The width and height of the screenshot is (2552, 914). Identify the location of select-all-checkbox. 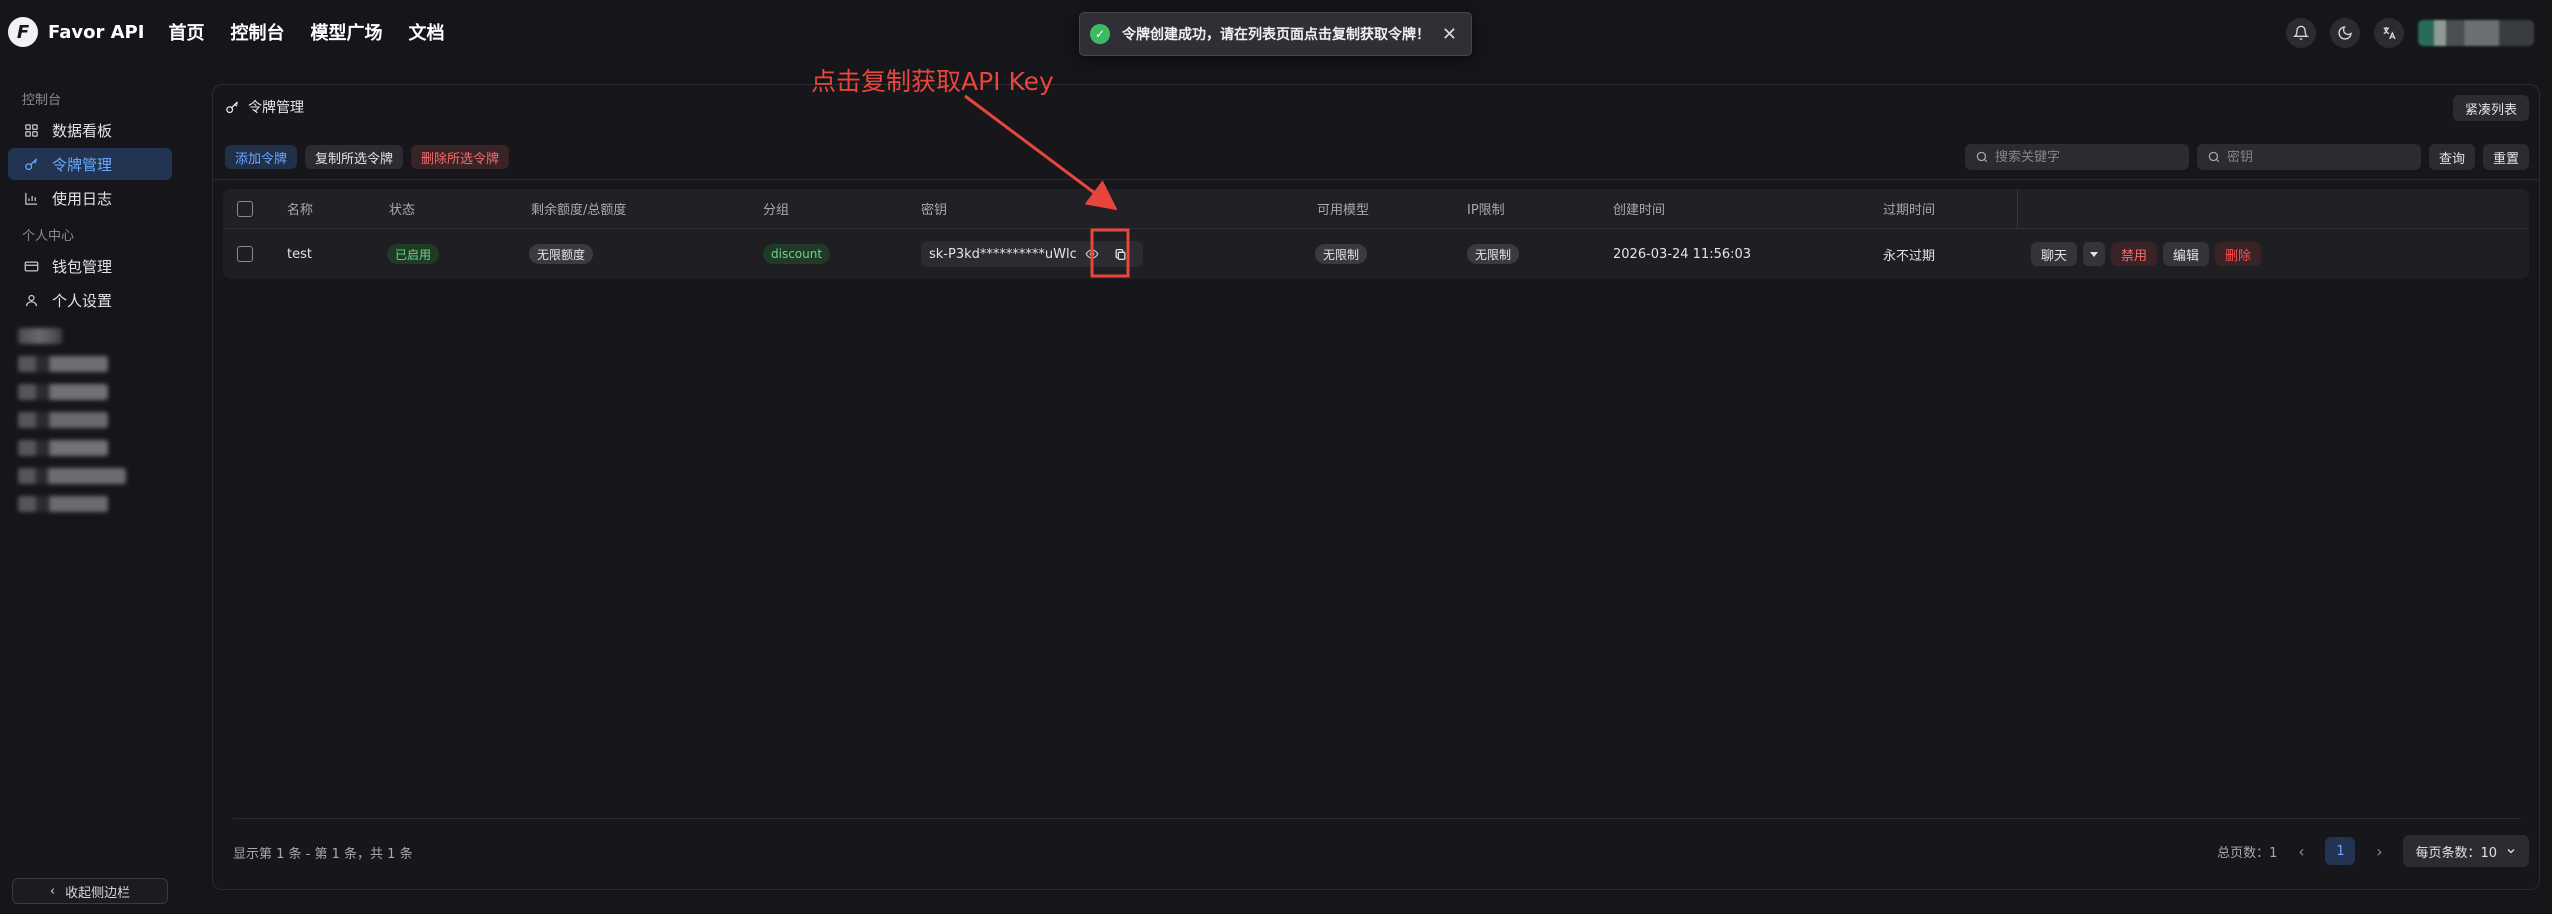
(245, 208).